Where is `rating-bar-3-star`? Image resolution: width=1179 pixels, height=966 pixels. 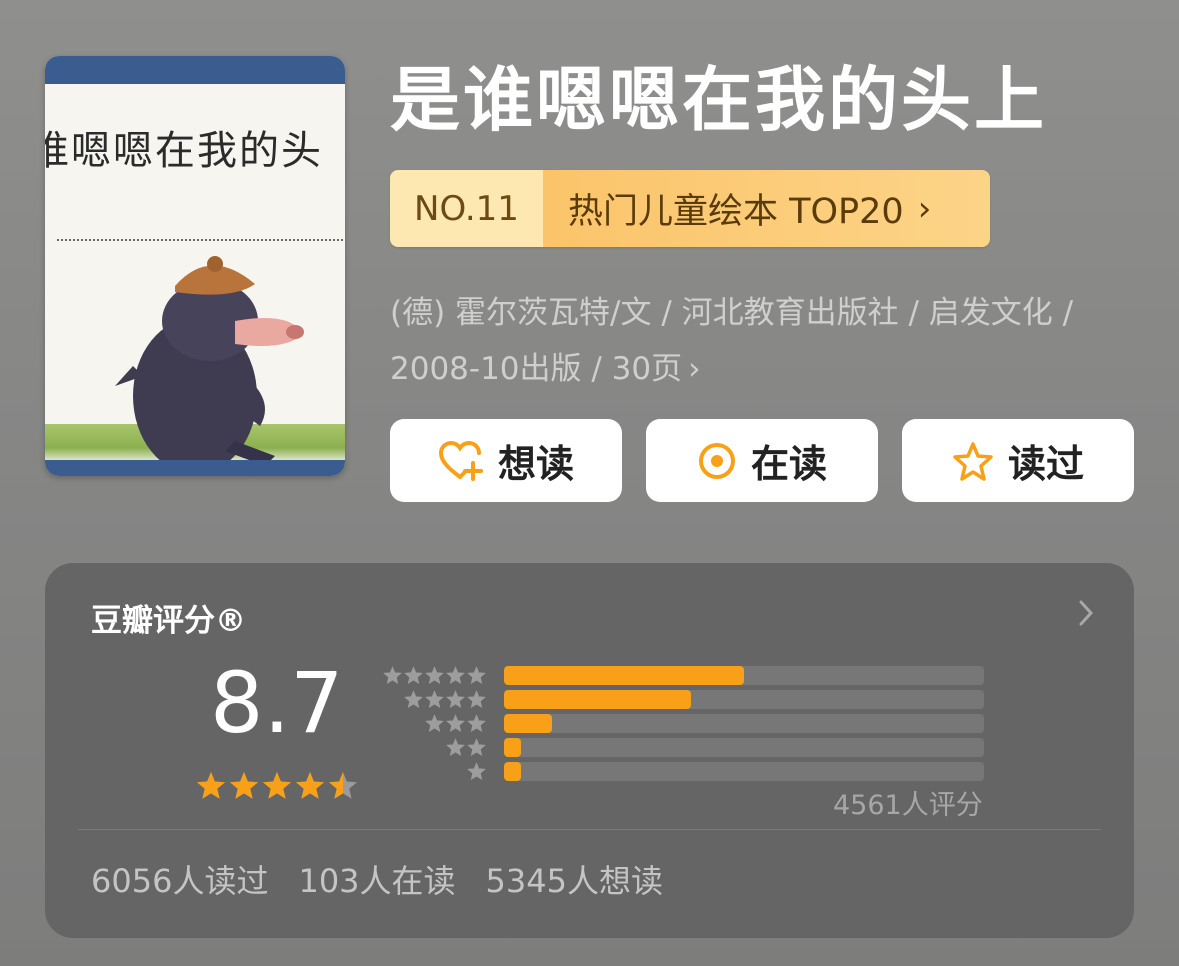 rating-bar-3-star is located at coordinates (683, 724).